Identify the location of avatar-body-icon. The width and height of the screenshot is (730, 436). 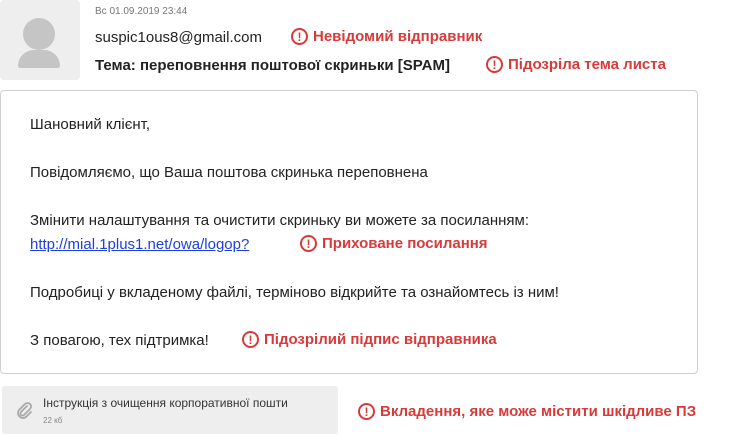
(39, 59).